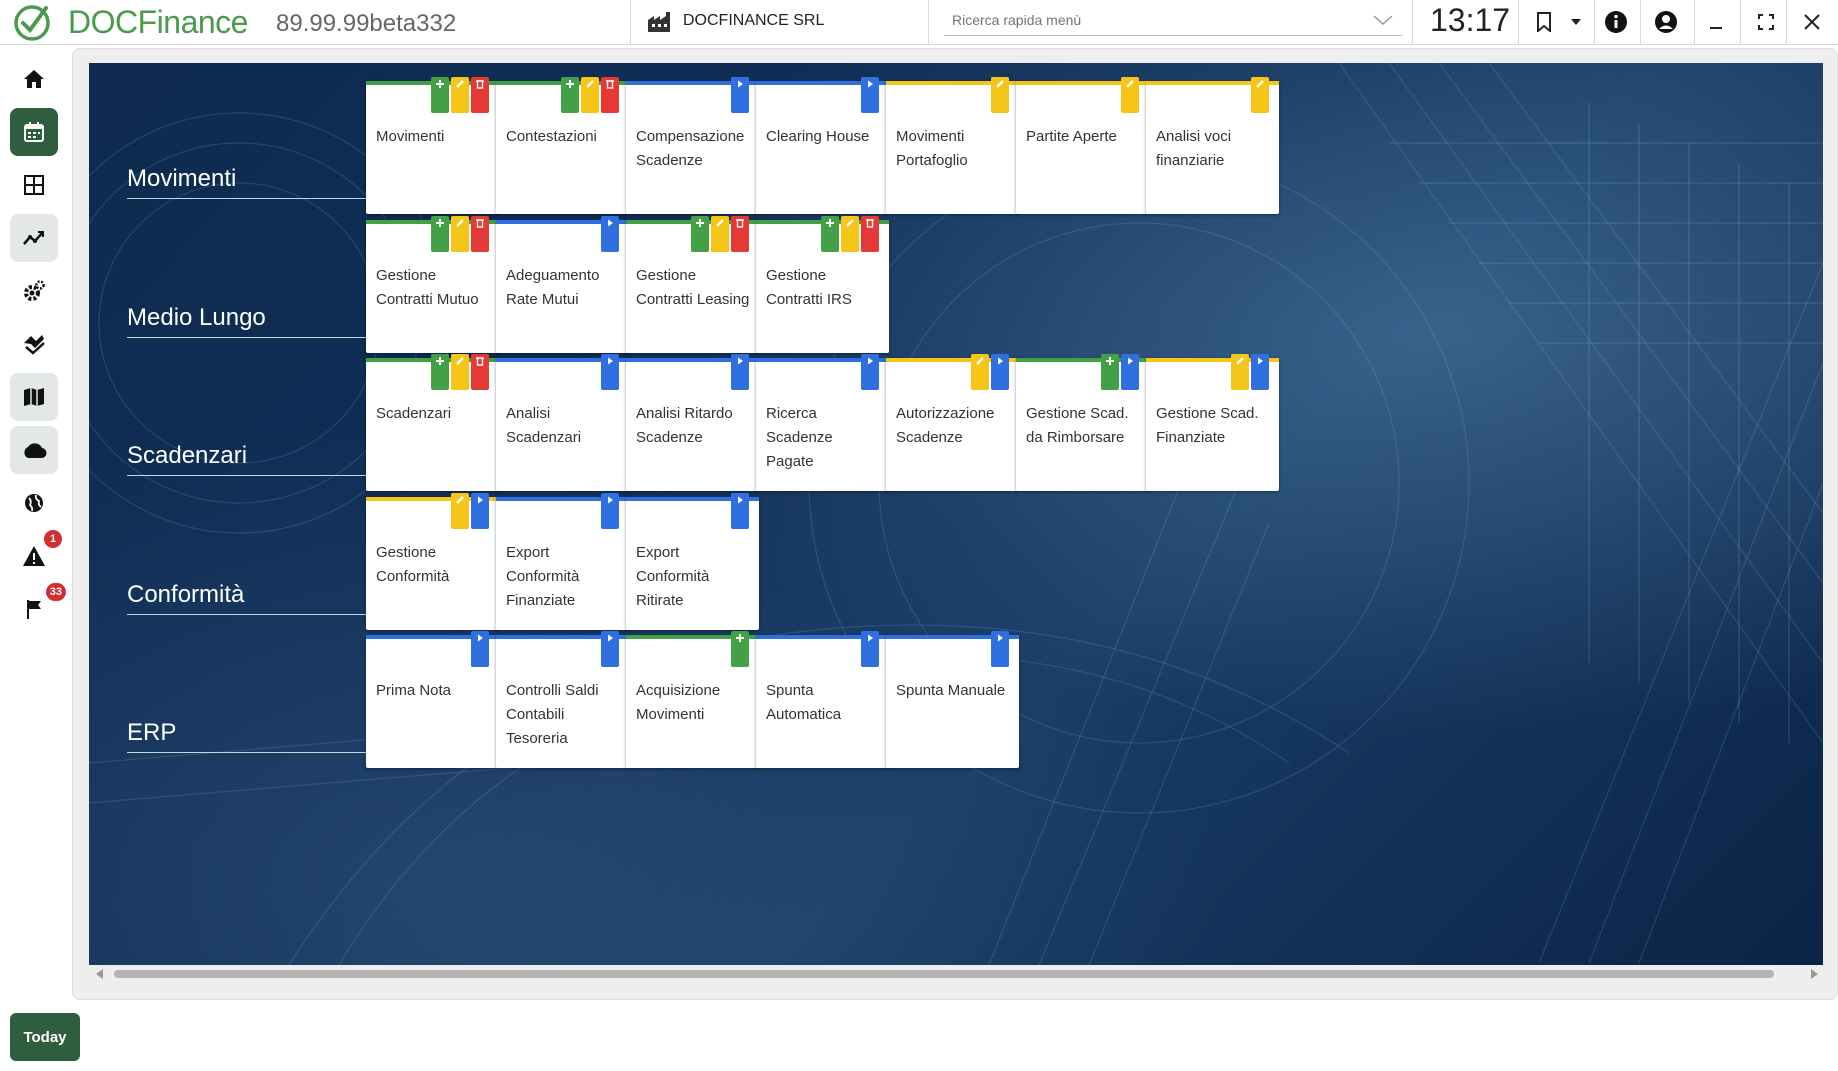  I want to click on menu-tile: Gestione Scad. da Rimborsare, so click(1082, 422).